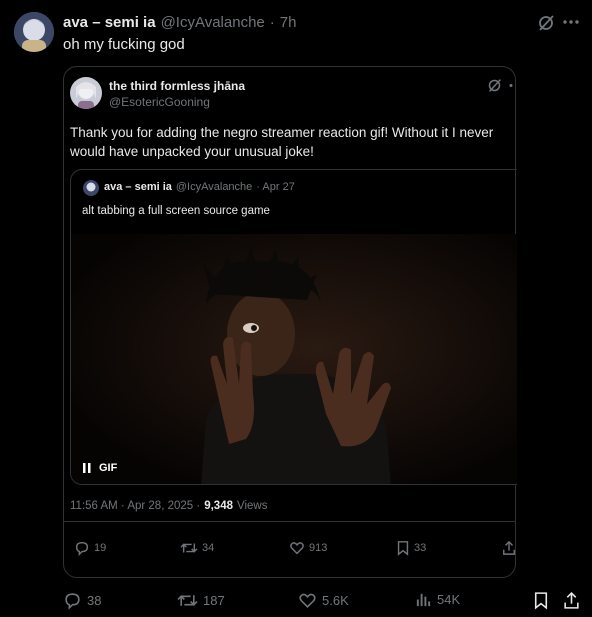 This screenshot has height=617, width=592. I want to click on reply-count: 38, so click(94, 600).